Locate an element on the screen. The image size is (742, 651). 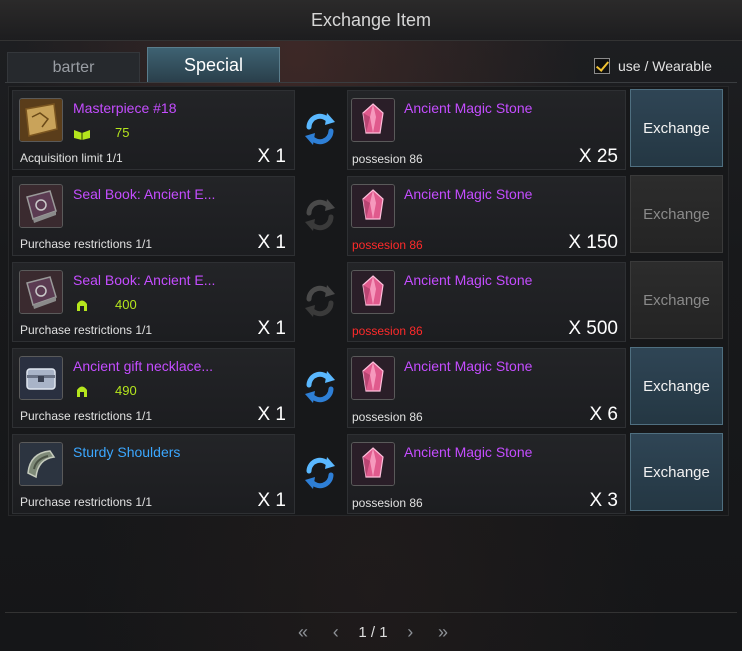
pagination: « ‹ 1 / 1 › » is located at coordinates (373, 632).